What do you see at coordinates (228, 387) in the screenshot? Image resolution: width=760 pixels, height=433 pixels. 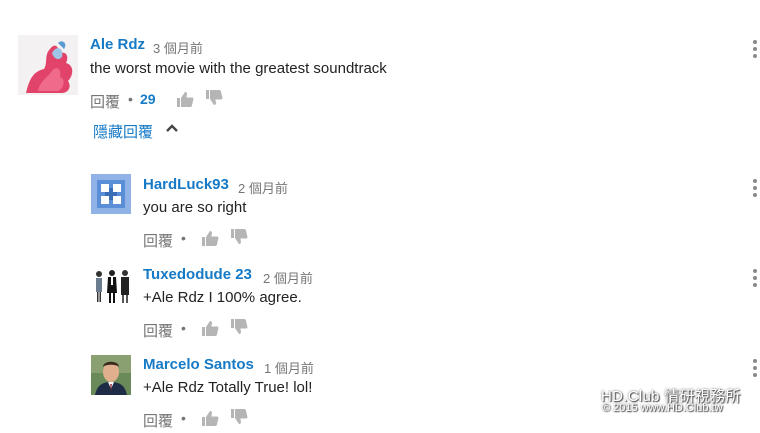 I see `comment-text: +Ale Rdz Totally True! lol!` at bounding box center [228, 387].